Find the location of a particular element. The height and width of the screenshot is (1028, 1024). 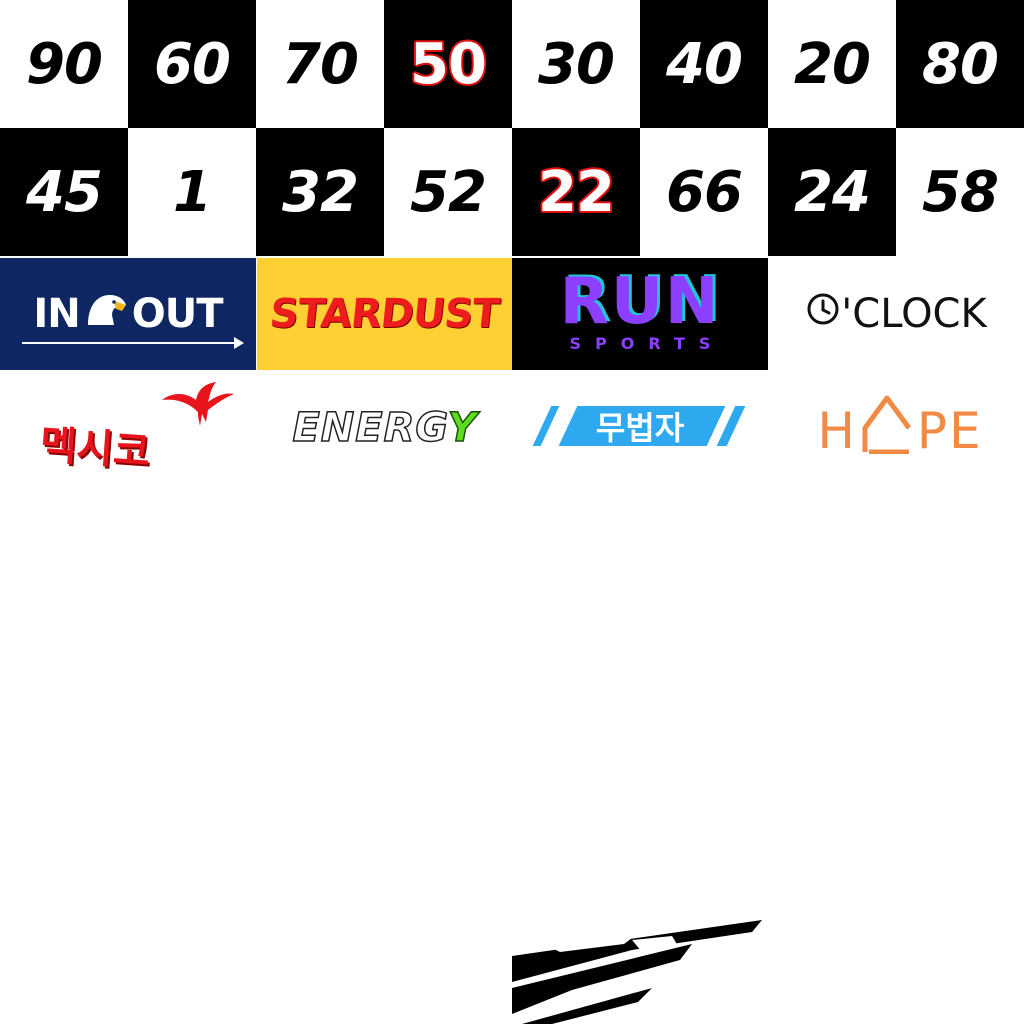

number-tile: 22 is located at coordinates (576, 192).